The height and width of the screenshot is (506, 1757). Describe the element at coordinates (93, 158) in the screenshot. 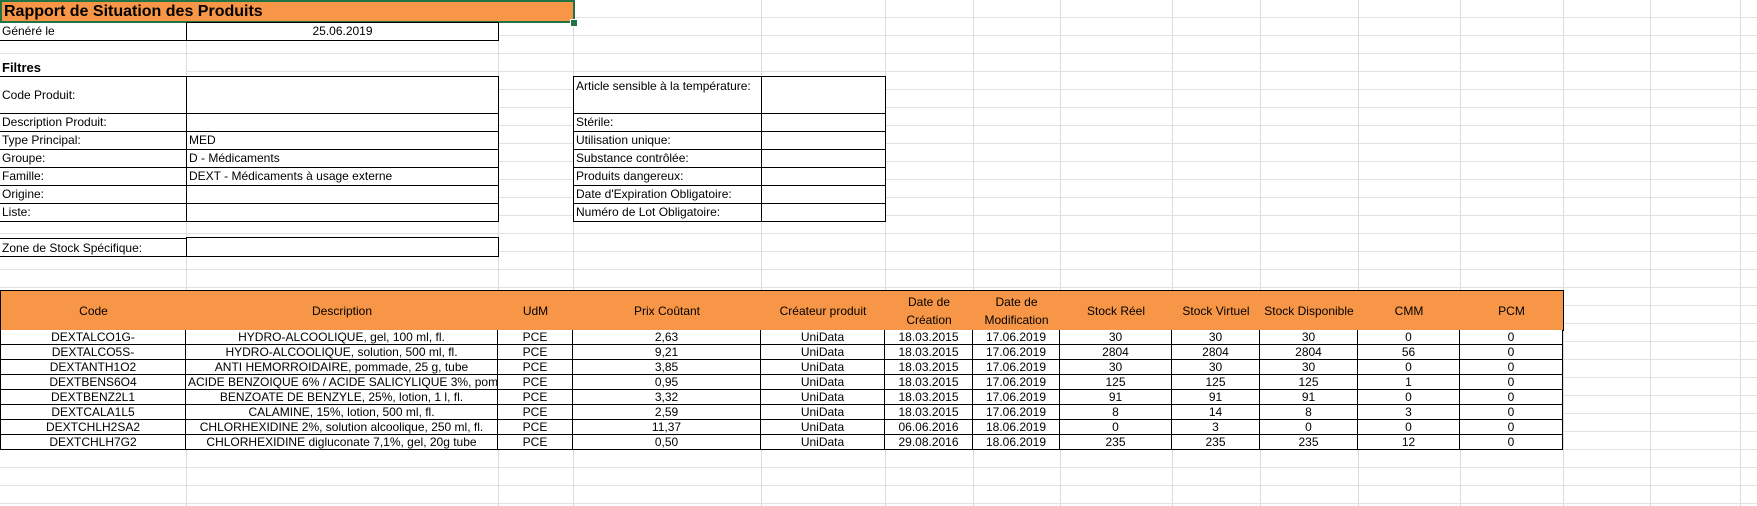

I see `filter-label-3: Groupe:` at that location.